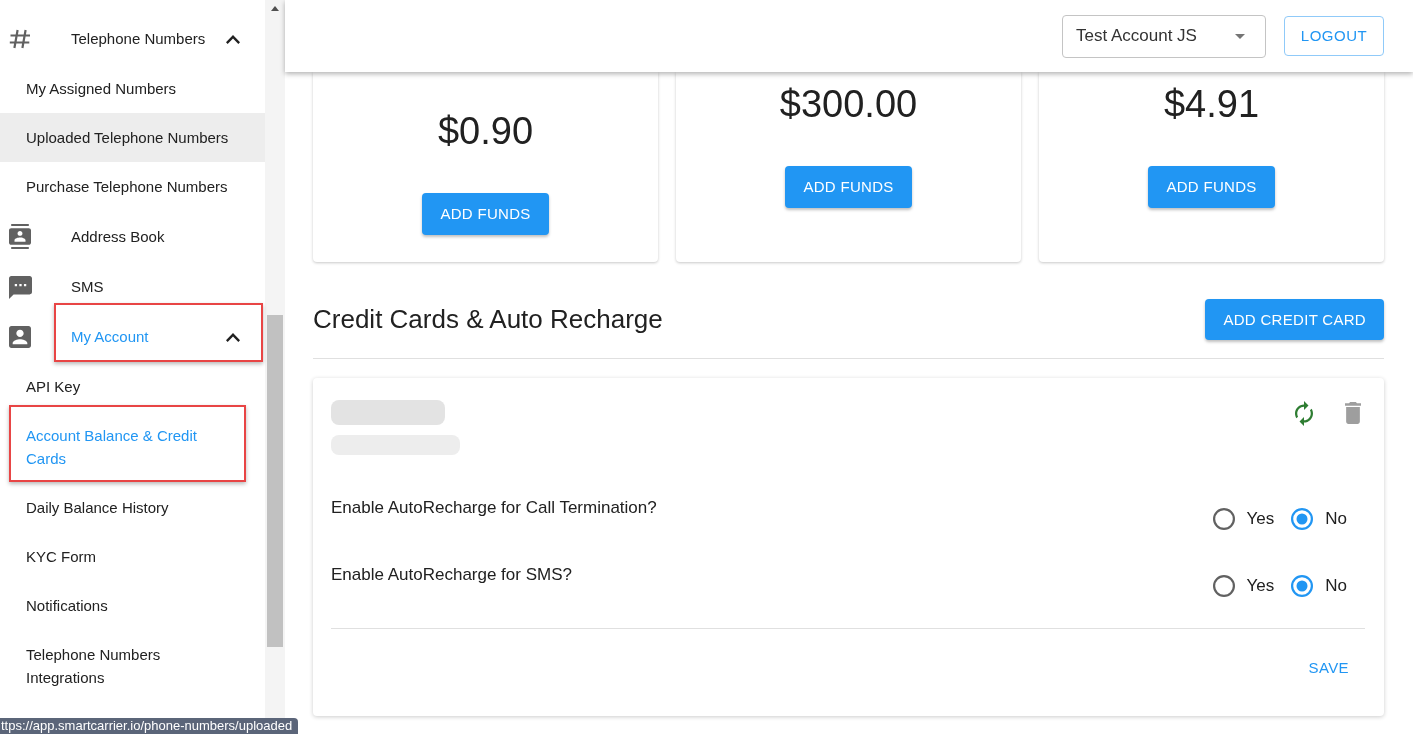 This screenshot has height=734, width=1413. Describe the element at coordinates (848, 104) in the screenshot. I see `balance-amount: $300.00` at that location.